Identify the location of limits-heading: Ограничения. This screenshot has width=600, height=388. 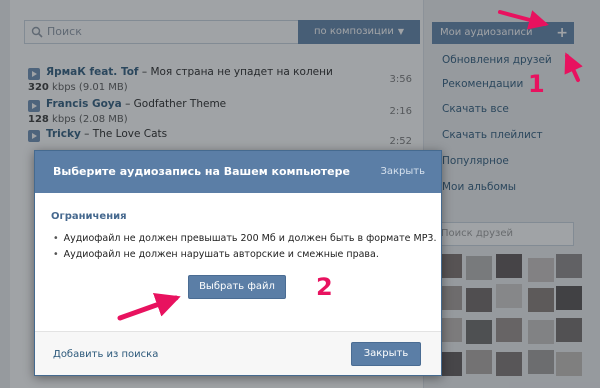
(89, 216).